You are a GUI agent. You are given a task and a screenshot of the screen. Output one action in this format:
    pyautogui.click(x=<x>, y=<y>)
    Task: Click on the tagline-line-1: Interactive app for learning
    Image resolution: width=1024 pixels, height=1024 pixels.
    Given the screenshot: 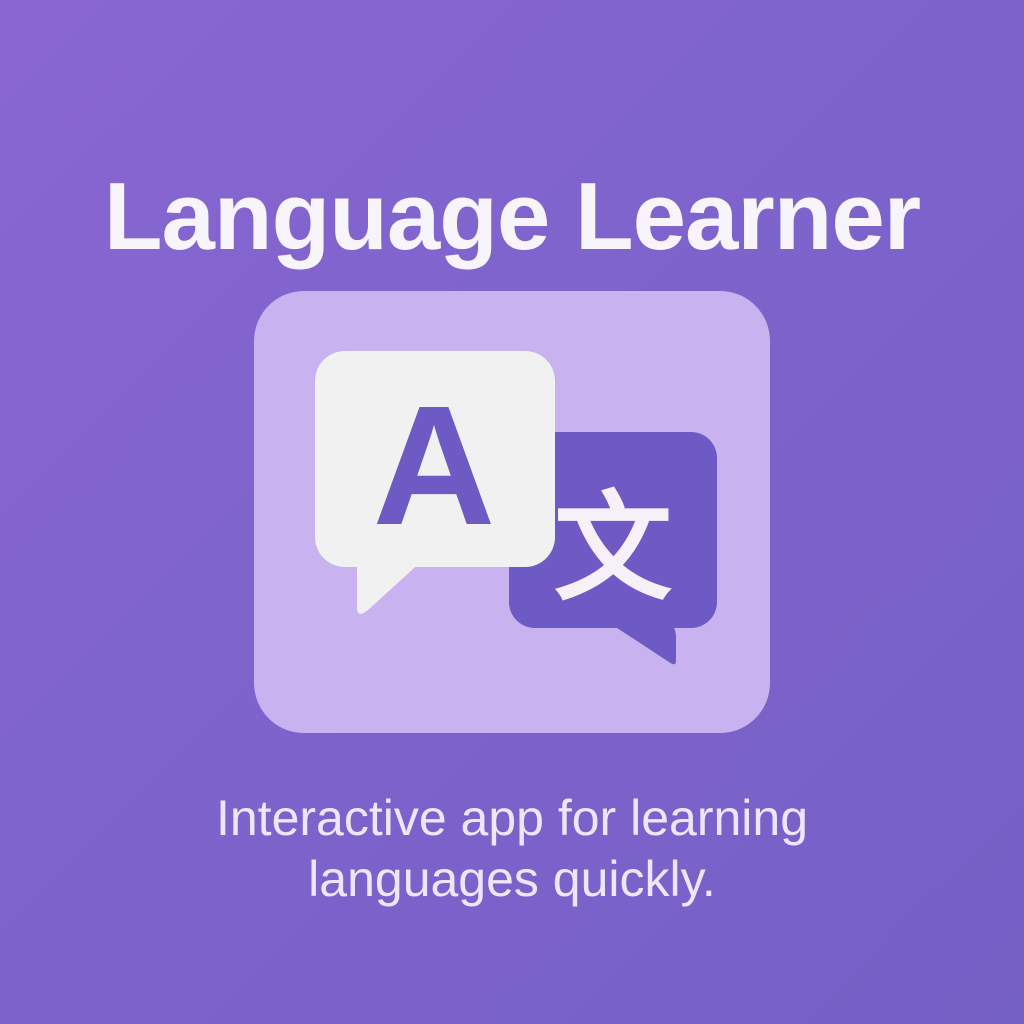 What is the action you would take?
    pyautogui.click(x=512, y=818)
    